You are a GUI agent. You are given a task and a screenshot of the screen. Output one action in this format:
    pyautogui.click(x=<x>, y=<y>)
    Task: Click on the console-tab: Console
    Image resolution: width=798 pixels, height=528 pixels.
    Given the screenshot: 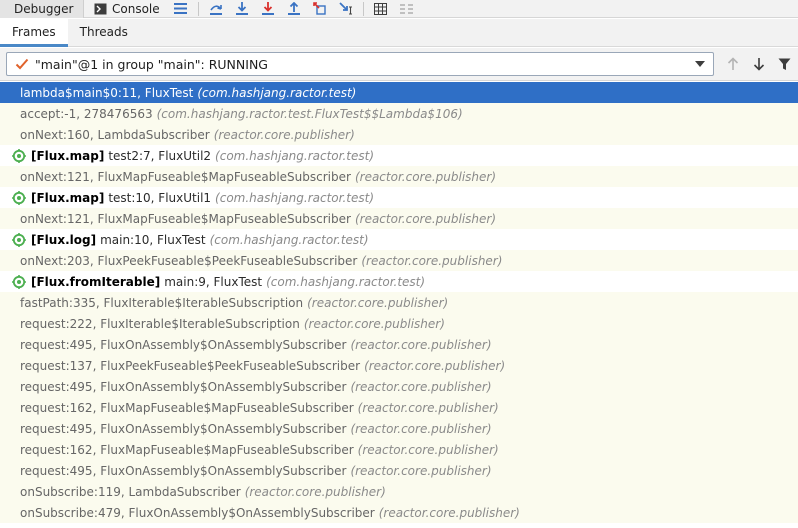 What is the action you would take?
    pyautogui.click(x=126, y=9)
    